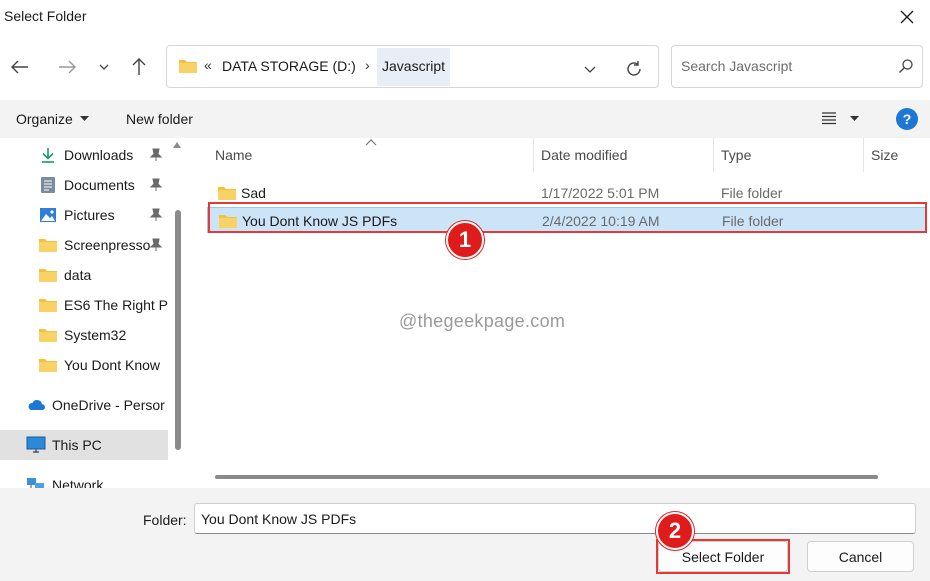  What do you see at coordinates (36, 481) in the screenshot?
I see `network-icon` at bounding box center [36, 481].